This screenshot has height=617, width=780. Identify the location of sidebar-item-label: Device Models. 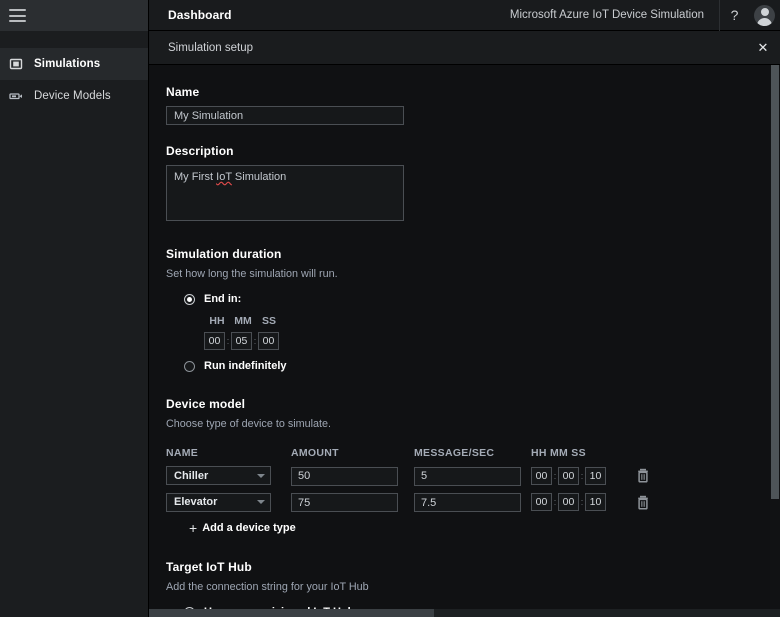
(72, 96).